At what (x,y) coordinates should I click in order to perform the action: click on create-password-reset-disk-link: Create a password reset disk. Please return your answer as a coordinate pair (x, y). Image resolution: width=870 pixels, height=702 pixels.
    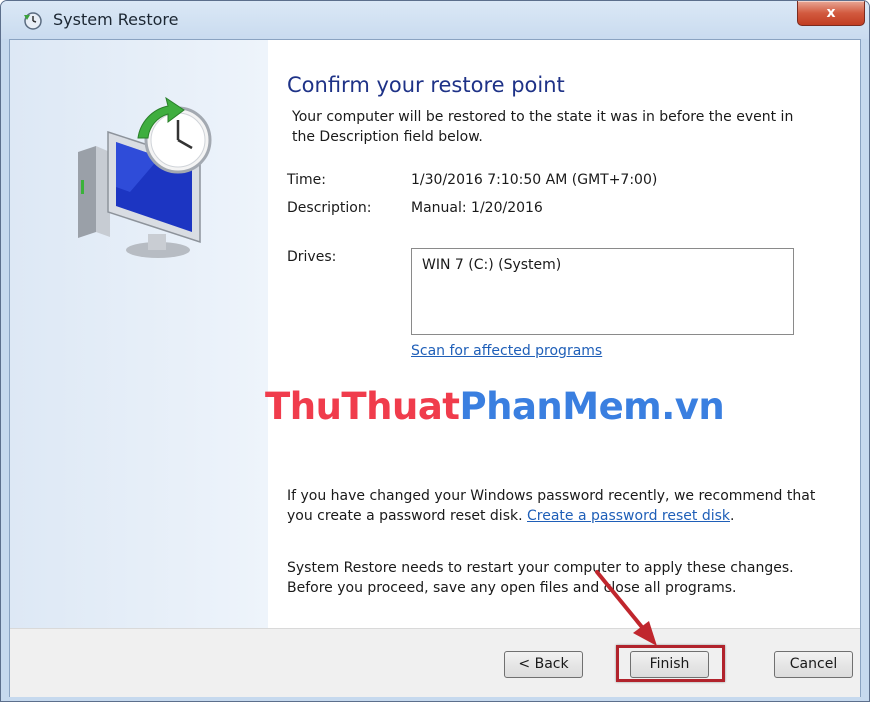
    Looking at the image, I should click on (628, 516).